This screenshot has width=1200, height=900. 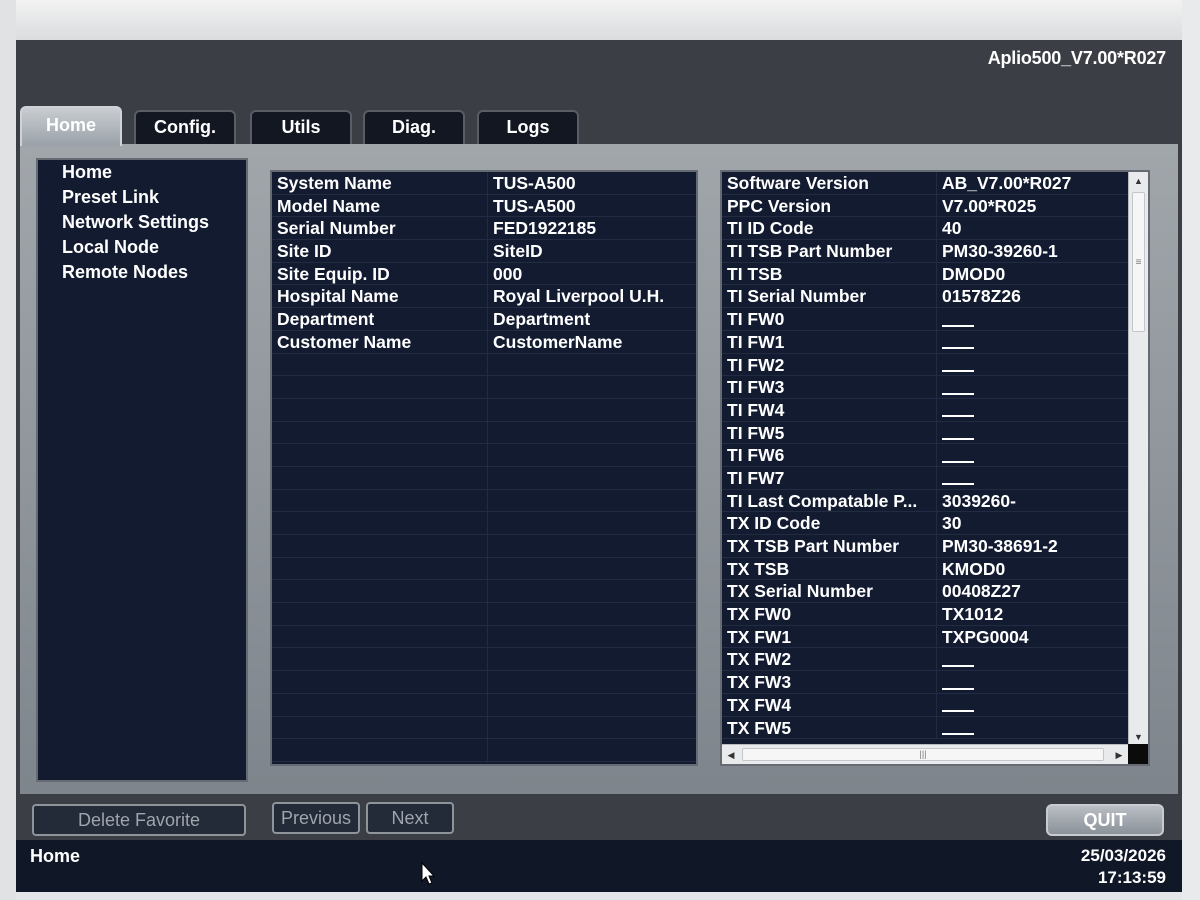 I want to click on version-info-row: TI FW0, so click(x=925, y=319).